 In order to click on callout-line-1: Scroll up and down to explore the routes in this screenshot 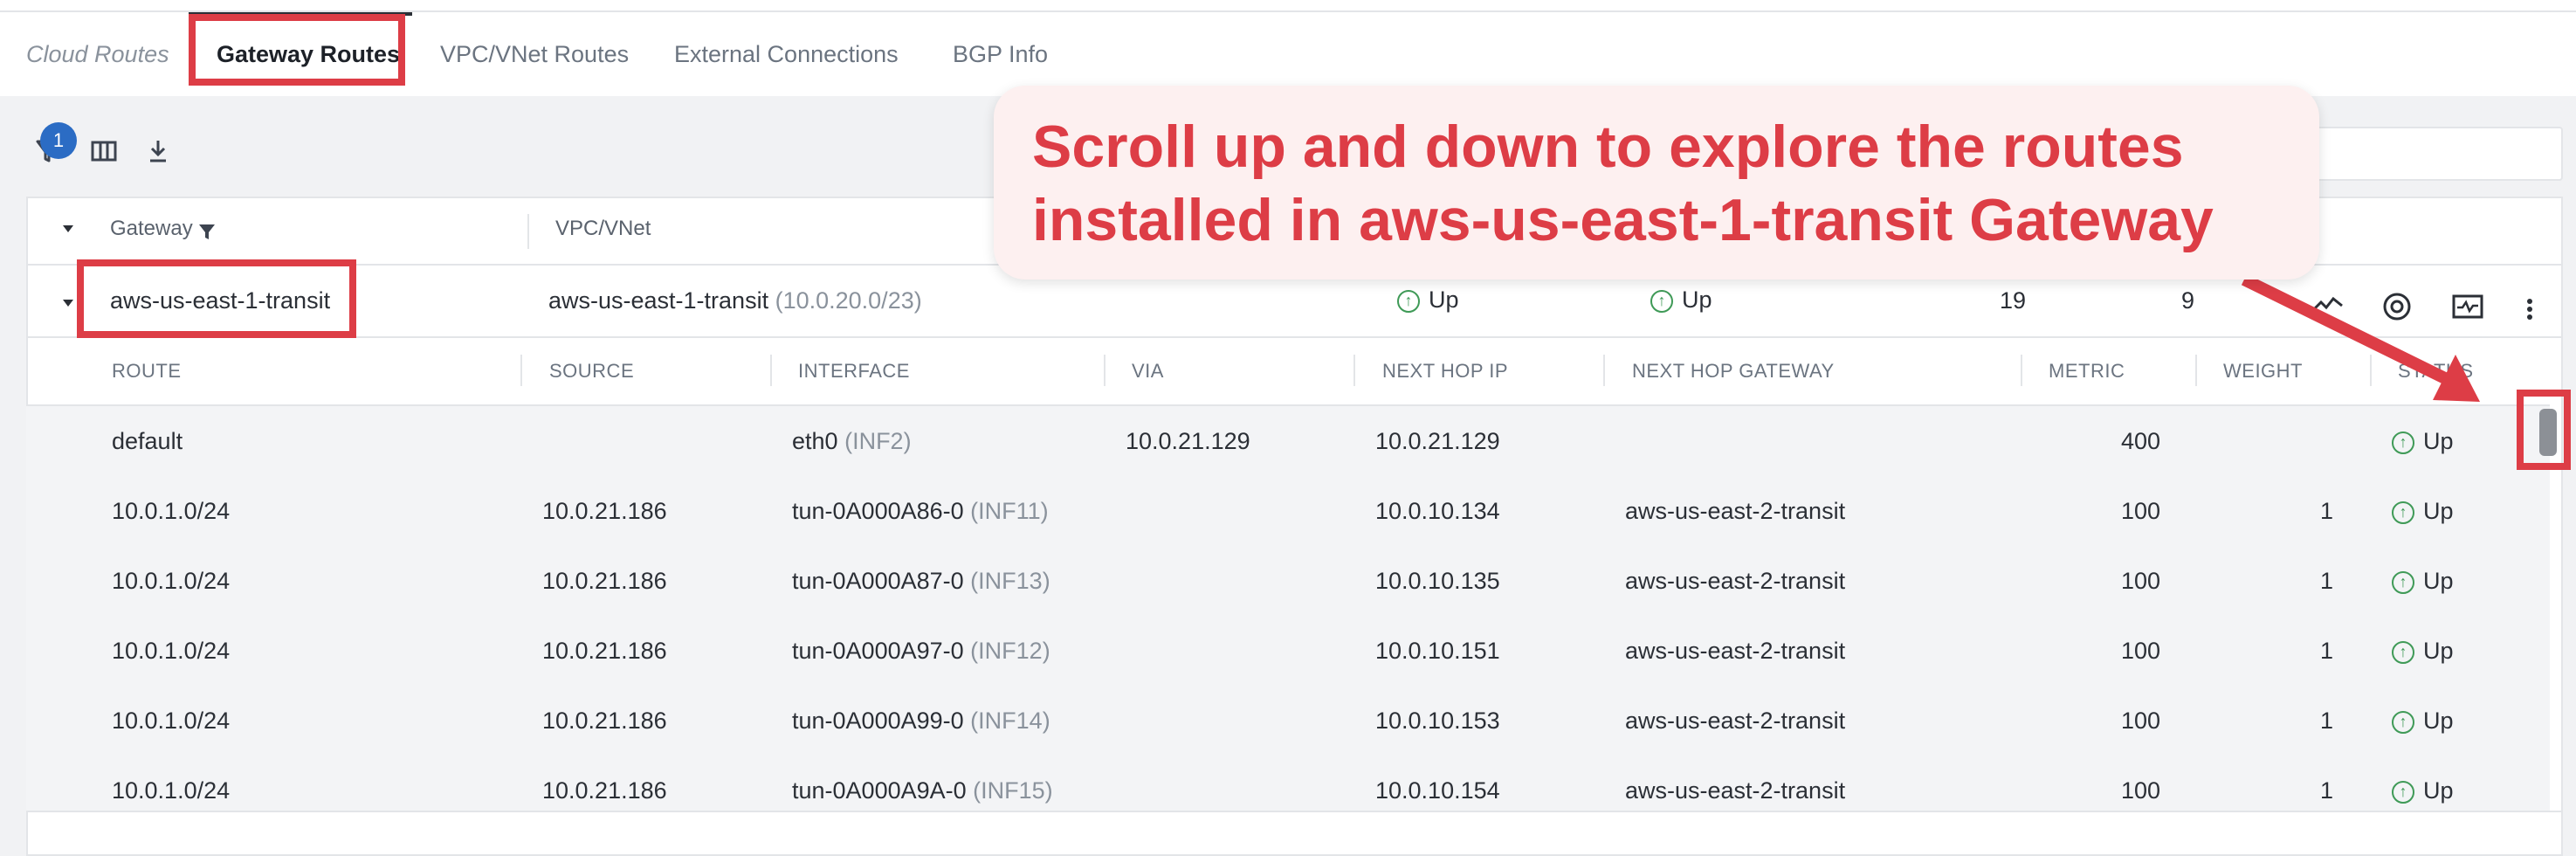, I will do `click(1608, 147)`.